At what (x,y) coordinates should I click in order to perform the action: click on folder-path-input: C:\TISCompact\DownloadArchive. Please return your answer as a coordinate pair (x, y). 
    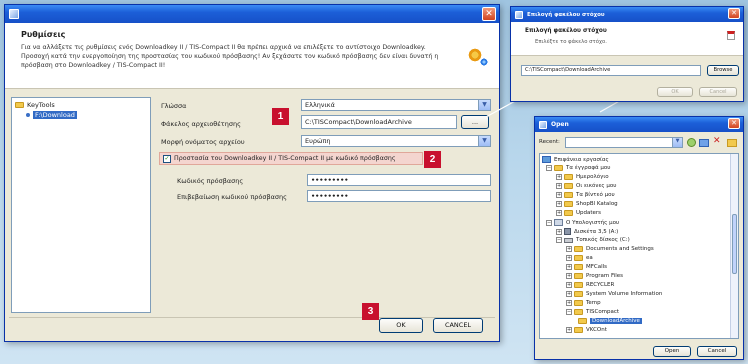
    Looking at the image, I should click on (379, 122).